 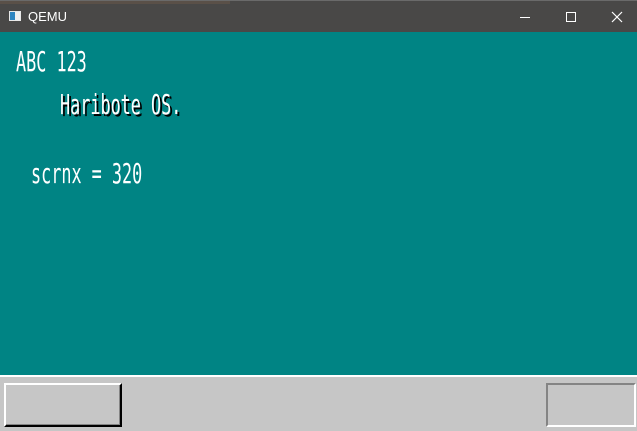 What do you see at coordinates (115, 2) in the screenshot?
I see `titlebar-top-edge` at bounding box center [115, 2].